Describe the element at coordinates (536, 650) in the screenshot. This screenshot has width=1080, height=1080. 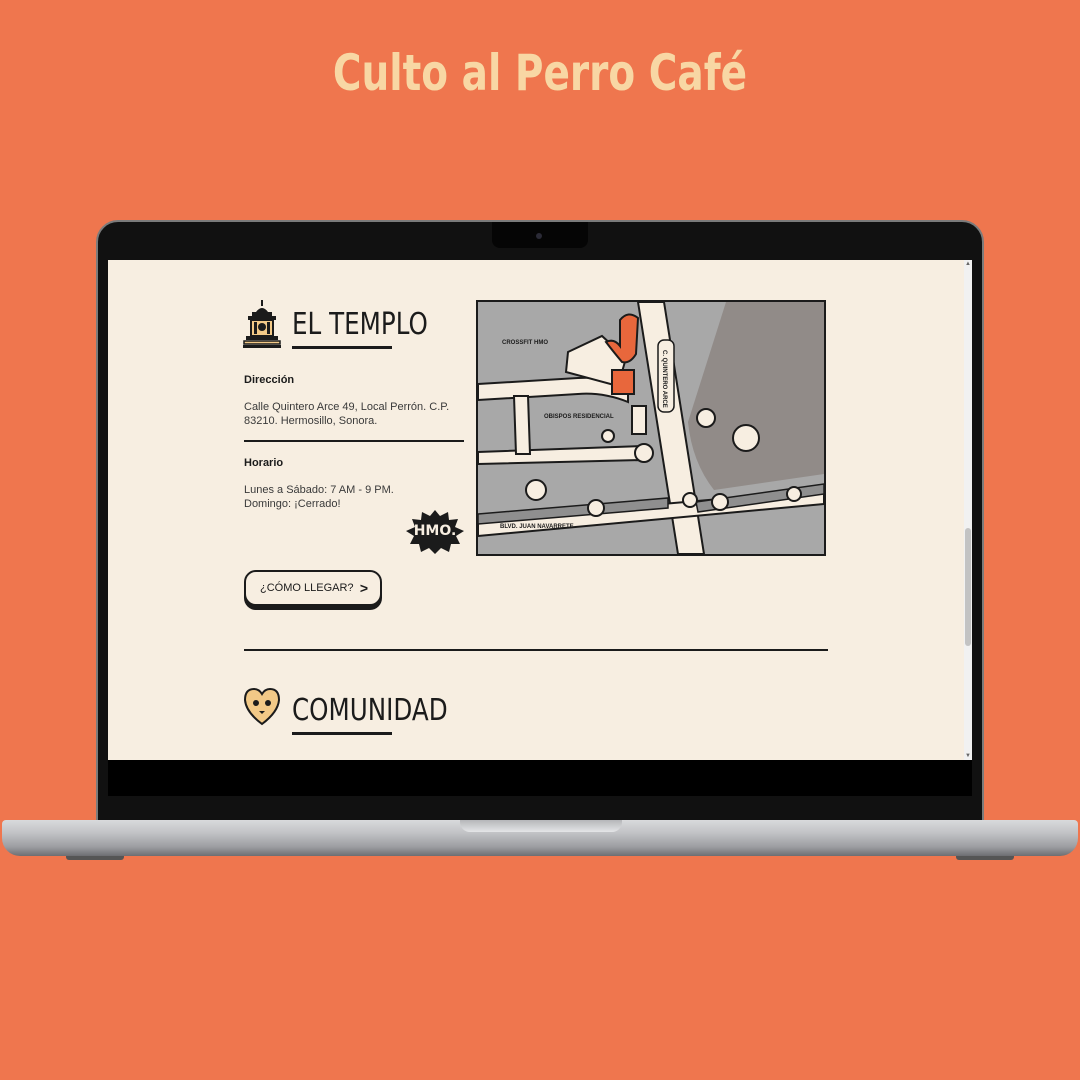
I see `section-divider` at that location.